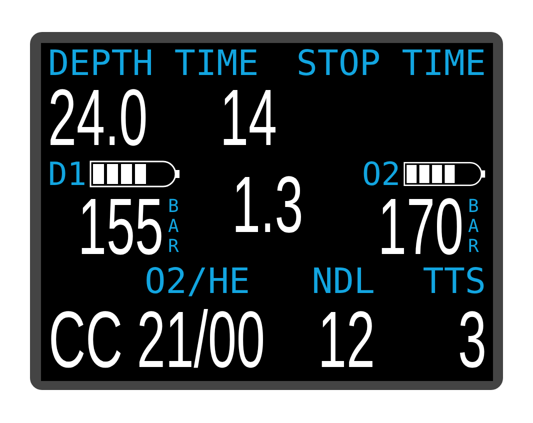  Describe the element at coordinates (98, 118) in the screenshot. I see `depth-value: 24.0` at that location.